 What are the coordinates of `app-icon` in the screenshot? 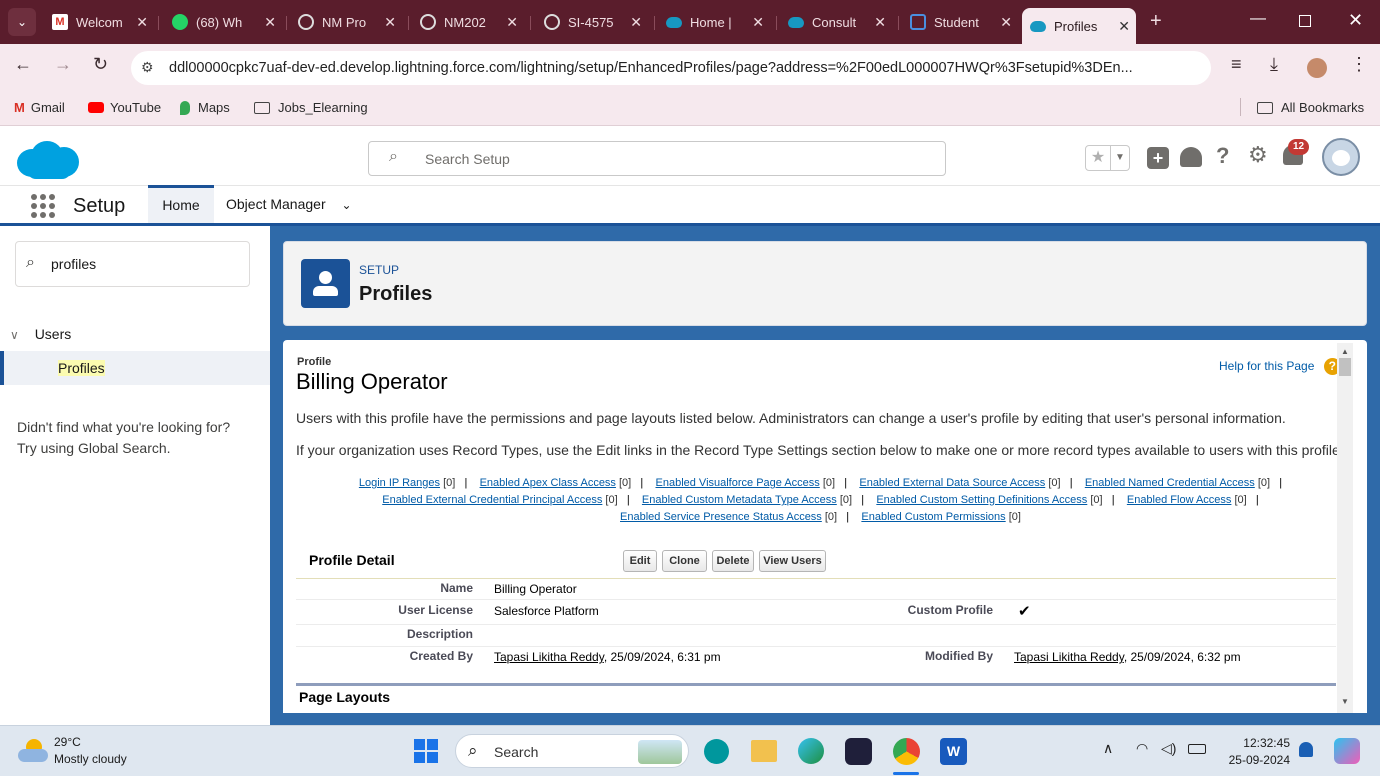 It's located at (858, 751).